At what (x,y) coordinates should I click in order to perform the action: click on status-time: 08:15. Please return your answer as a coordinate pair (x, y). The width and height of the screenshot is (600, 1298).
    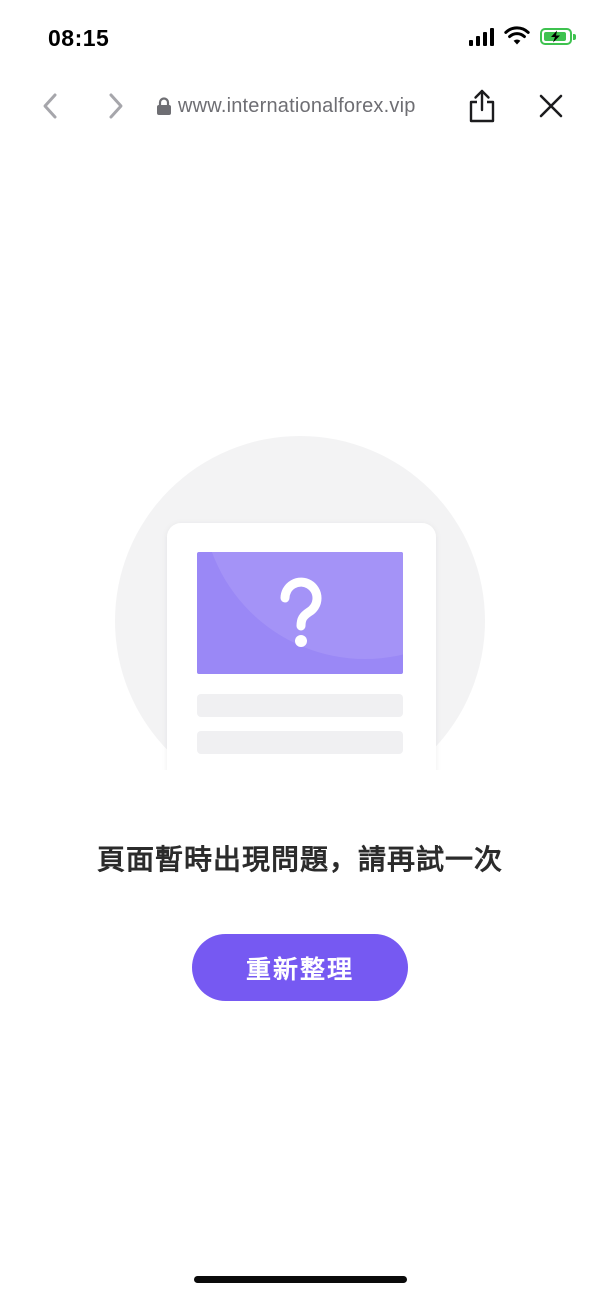
    Looking at the image, I should click on (79, 38).